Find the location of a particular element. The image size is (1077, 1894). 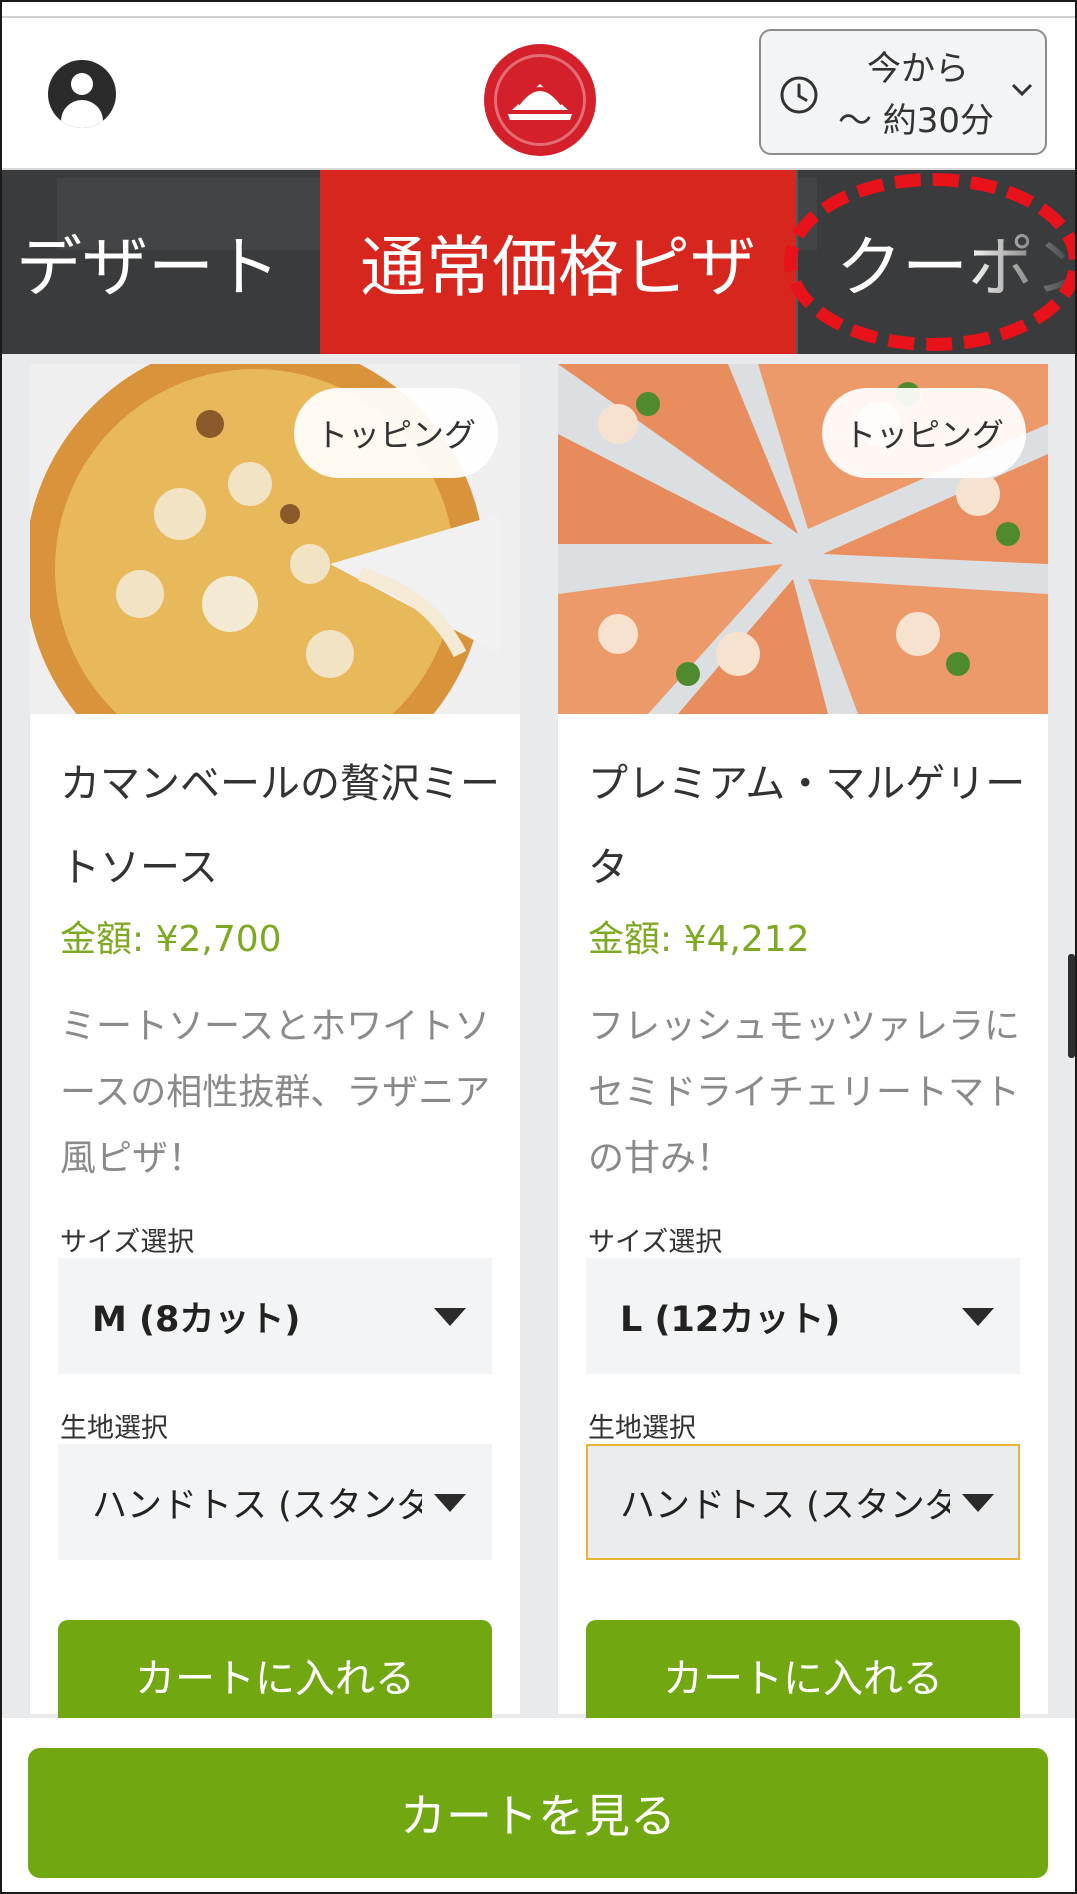

size-select: L (12カット) is located at coordinates (803, 1316).